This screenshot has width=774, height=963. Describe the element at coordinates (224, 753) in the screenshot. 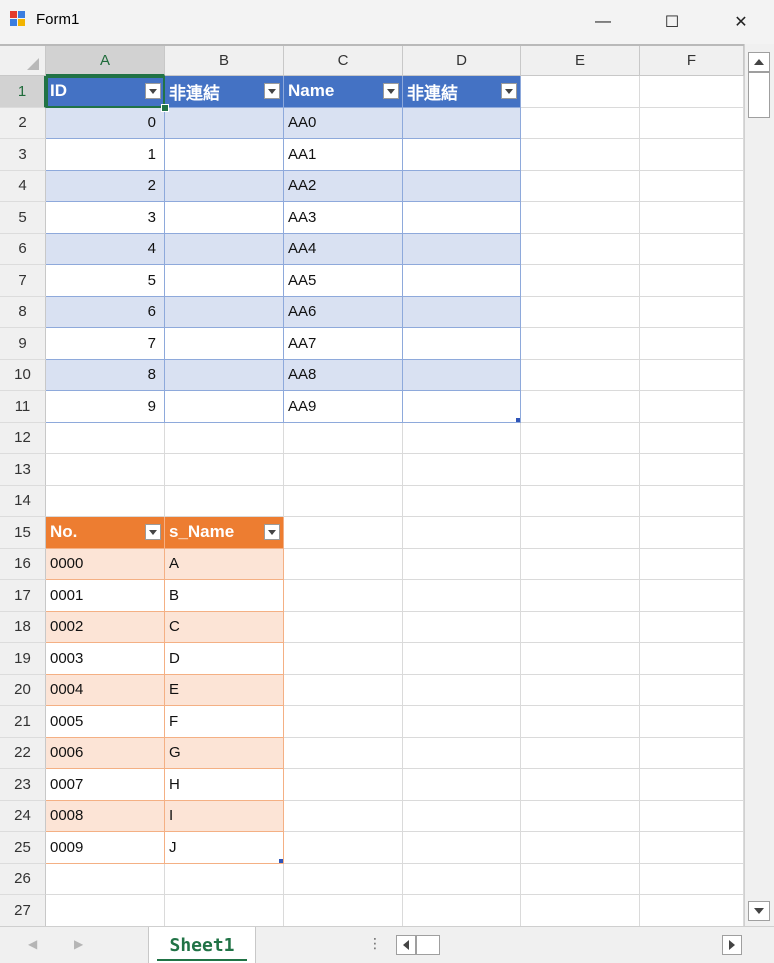

I see `table2-cell: G` at that location.